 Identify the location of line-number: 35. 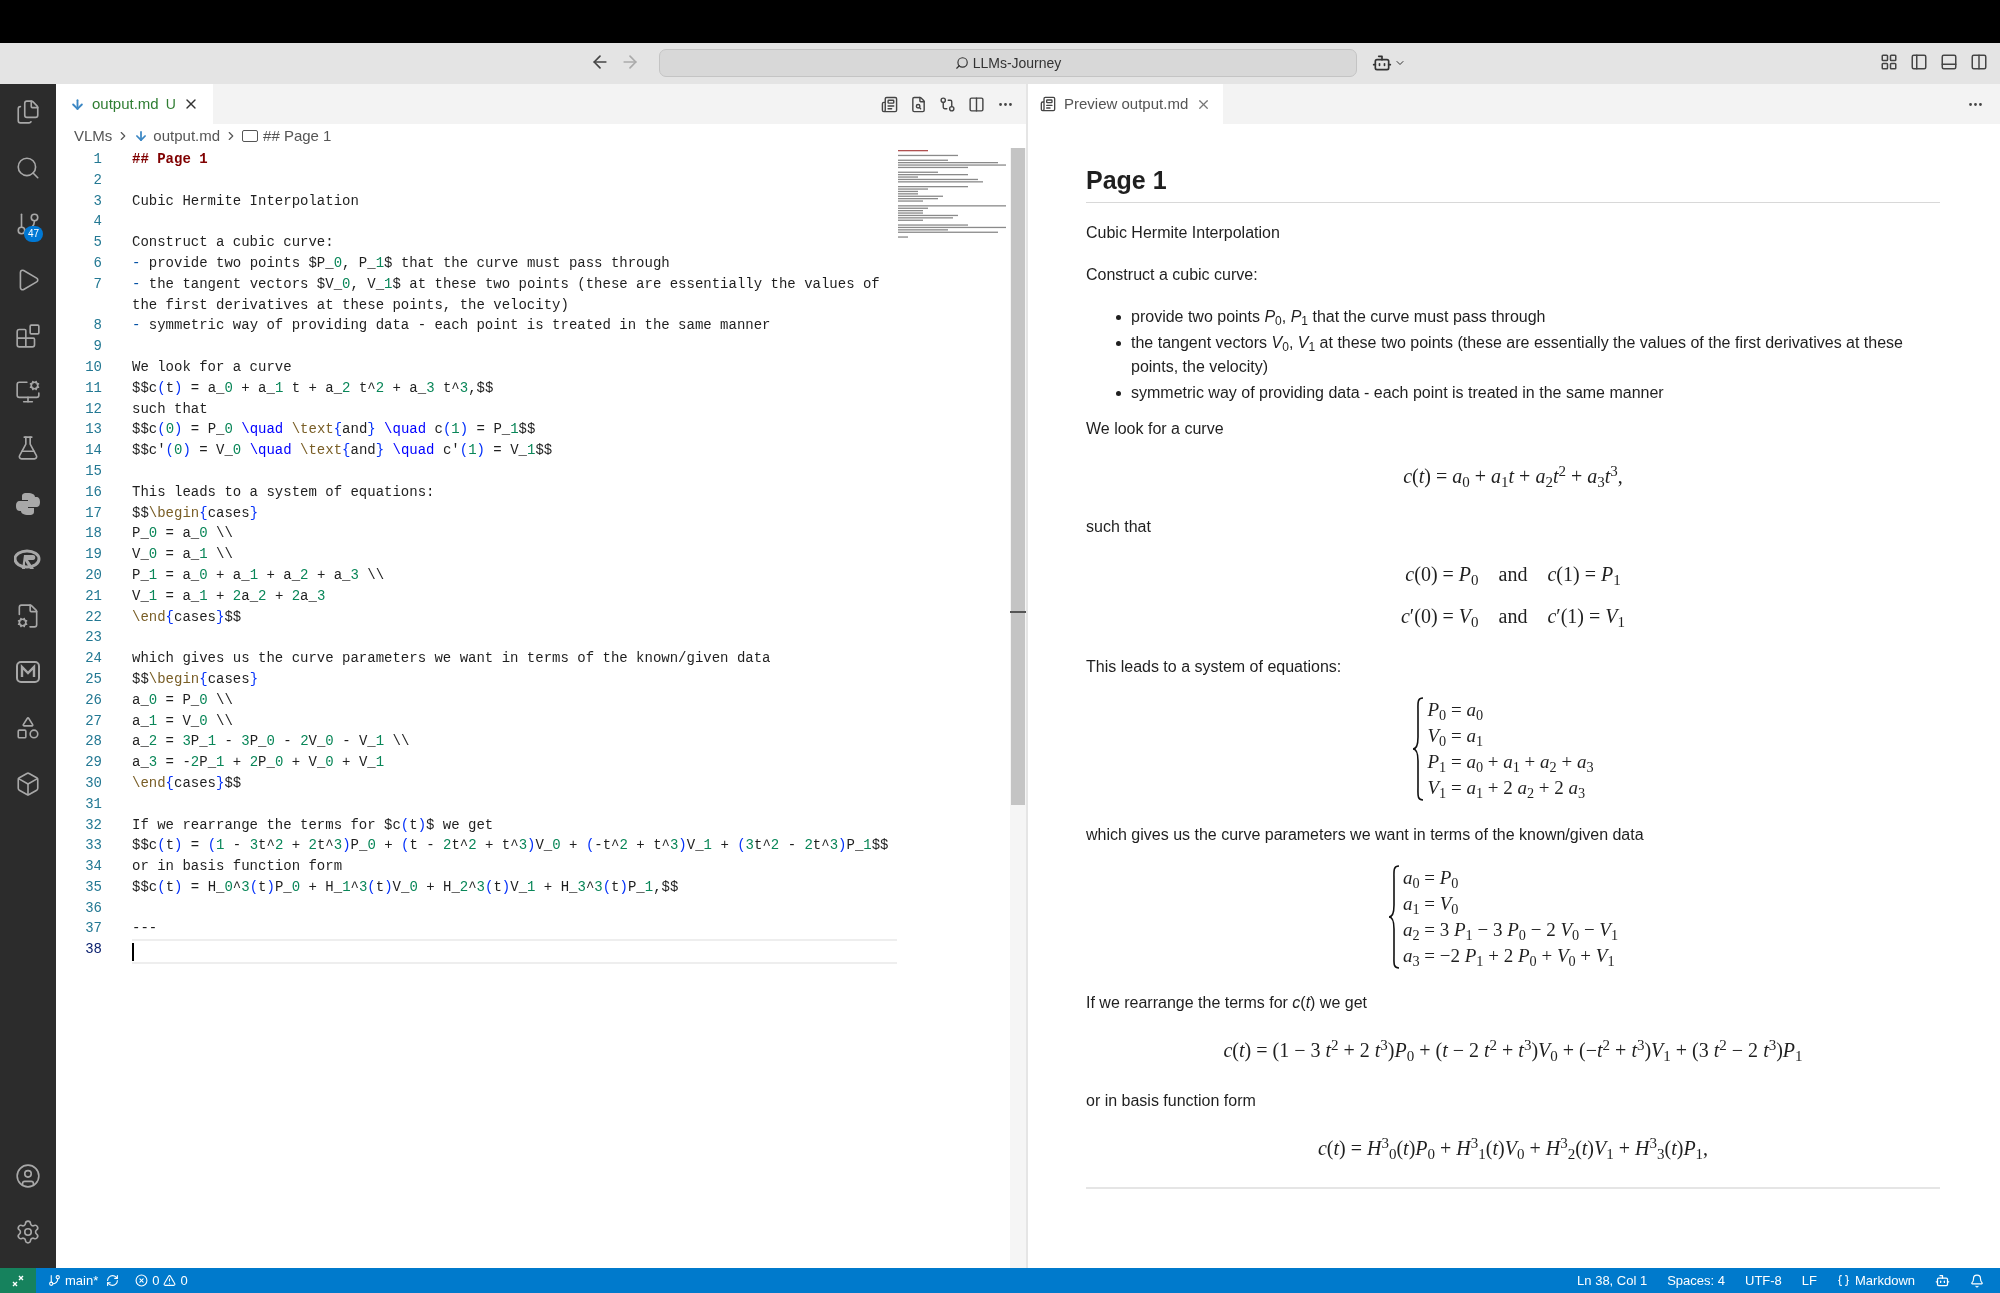
(93, 887).